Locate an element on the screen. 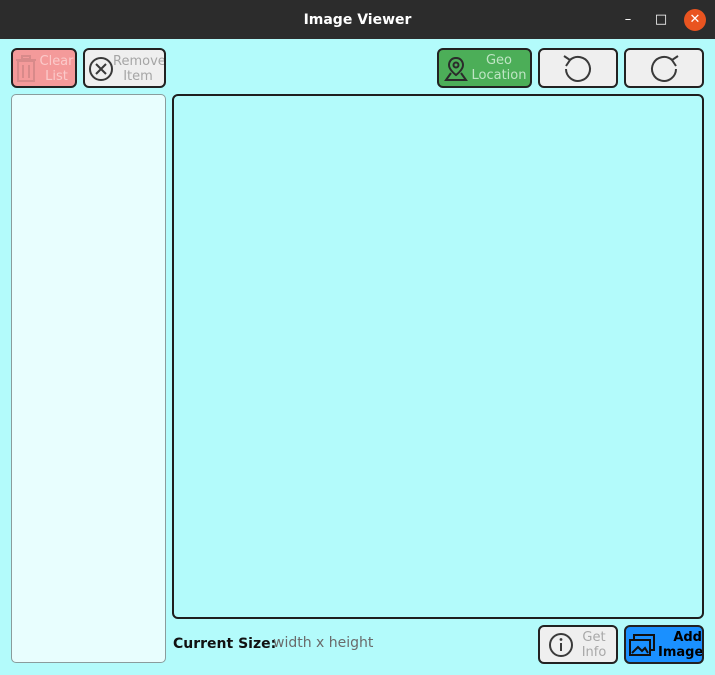 This screenshot has width=715, height=675. window-title: Image Viewer is located at coordinates (357, 20).